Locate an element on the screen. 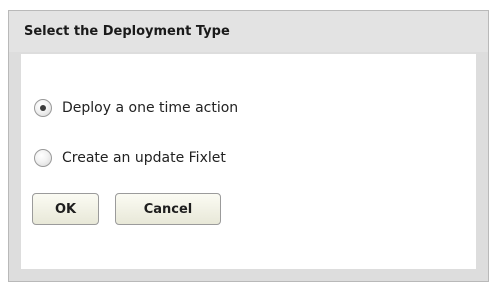 Image resolution: width=491 pixels, height=284 pixels. radio-selected-dot is located at coordinates (43, 108).